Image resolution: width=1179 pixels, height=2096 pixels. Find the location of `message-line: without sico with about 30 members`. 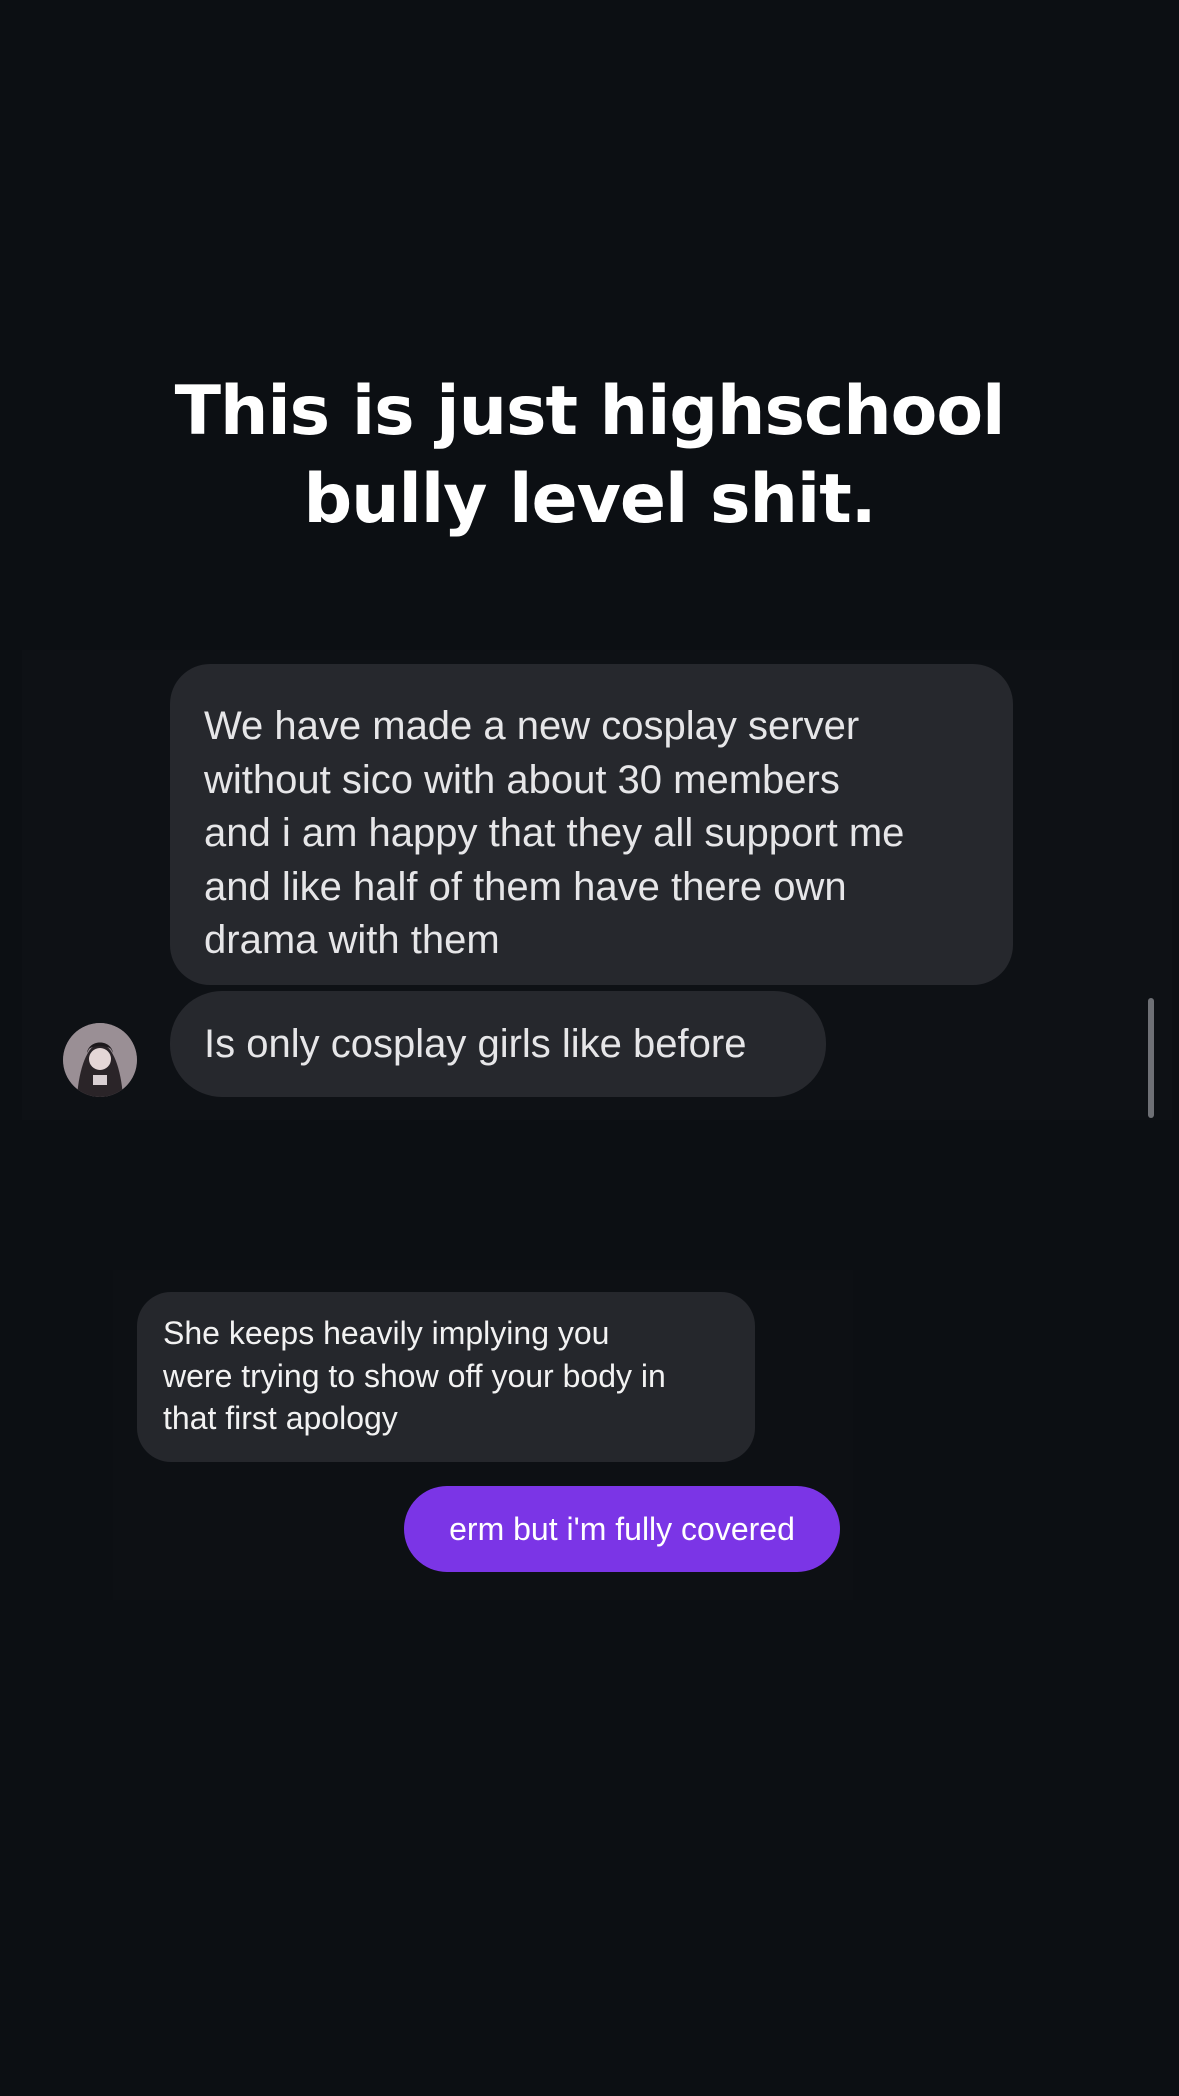

message-line: without sico with about 30 members is located at coordinates (522, 779).